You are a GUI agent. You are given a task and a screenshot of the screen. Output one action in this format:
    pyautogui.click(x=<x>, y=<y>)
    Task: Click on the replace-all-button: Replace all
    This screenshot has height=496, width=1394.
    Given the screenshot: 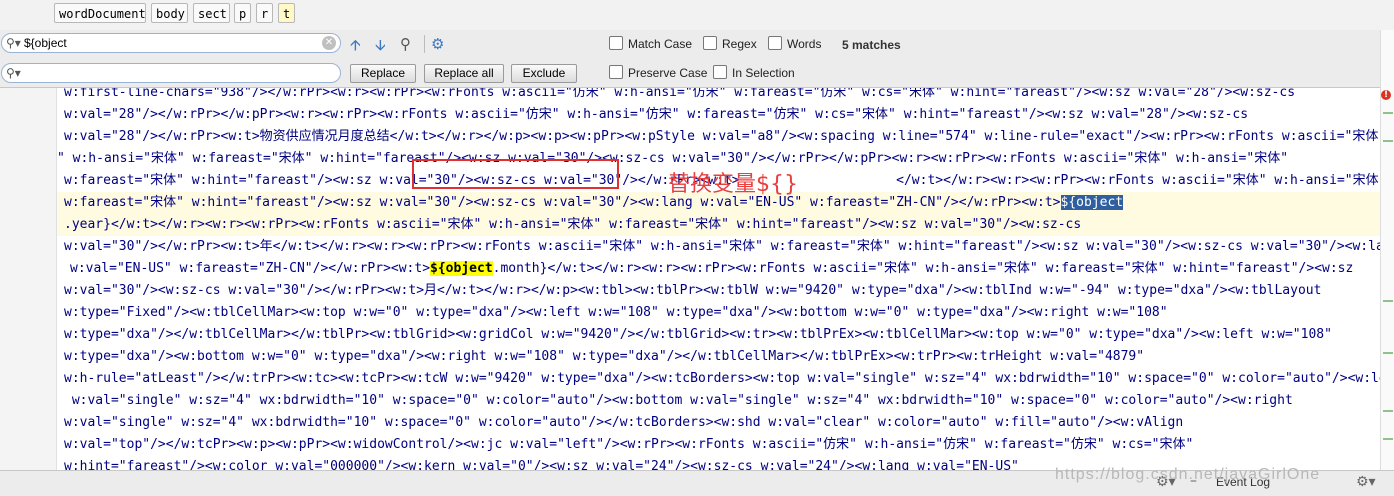 What is the action you would take?
    pyautogui.click(x=464, y=73)
    